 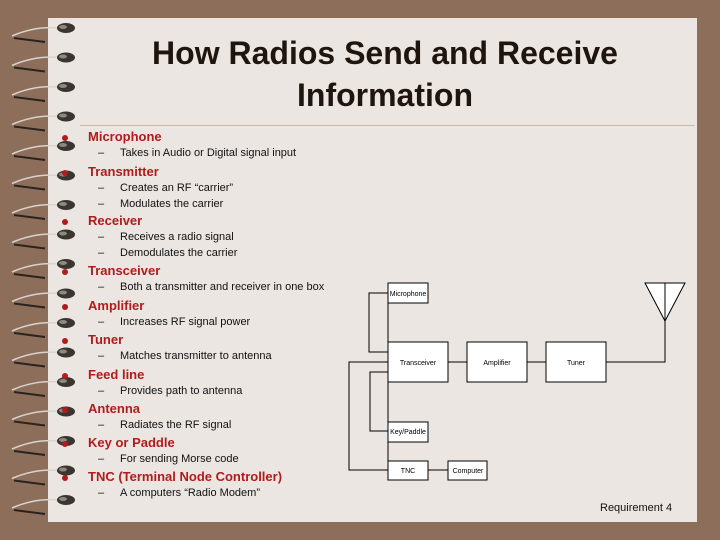 What do you see at coordinates (172, 204) in the screenshot?
I see `bullet-subitem: Modulates the carrier` at bounding box center [172, 204].